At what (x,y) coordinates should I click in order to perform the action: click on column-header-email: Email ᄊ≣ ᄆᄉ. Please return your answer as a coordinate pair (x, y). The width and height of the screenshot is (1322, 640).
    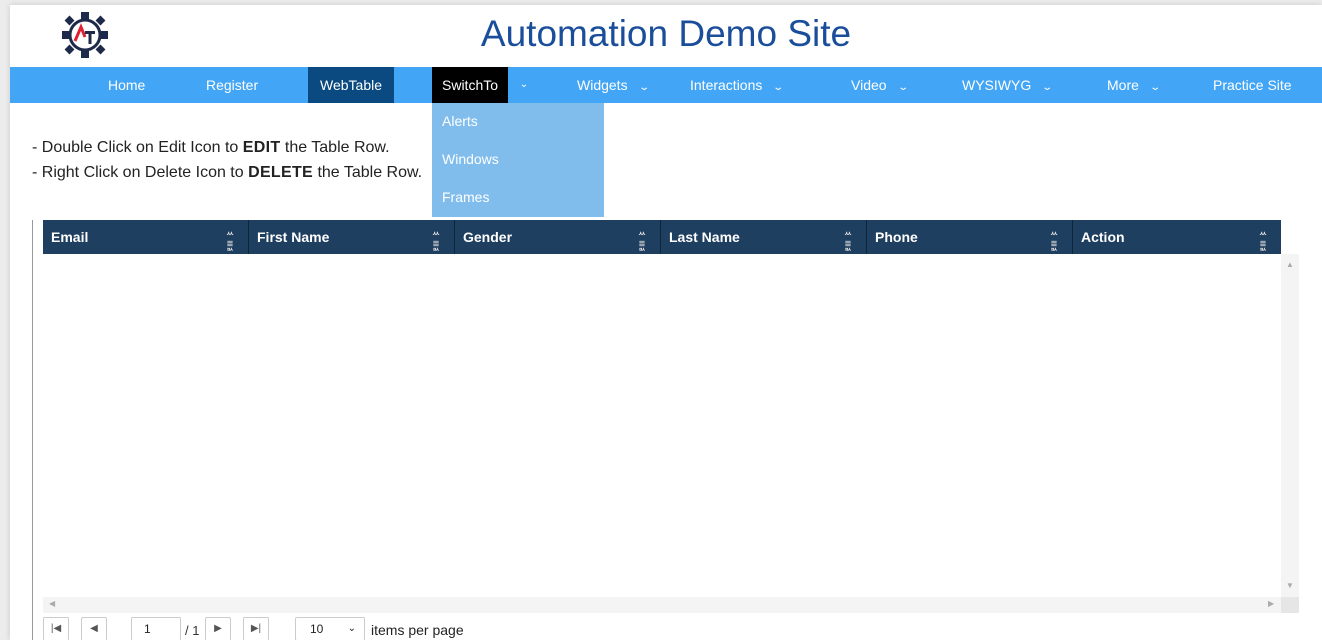
    Looking at the image, I should click on (146, 238).